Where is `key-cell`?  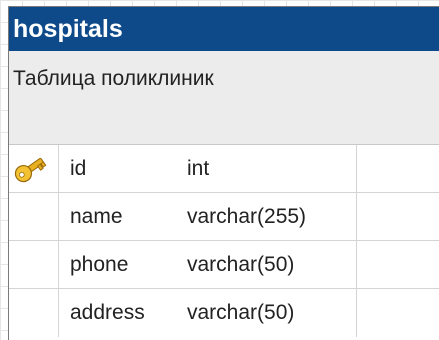 key-cell is located at coordinates (33, 168).